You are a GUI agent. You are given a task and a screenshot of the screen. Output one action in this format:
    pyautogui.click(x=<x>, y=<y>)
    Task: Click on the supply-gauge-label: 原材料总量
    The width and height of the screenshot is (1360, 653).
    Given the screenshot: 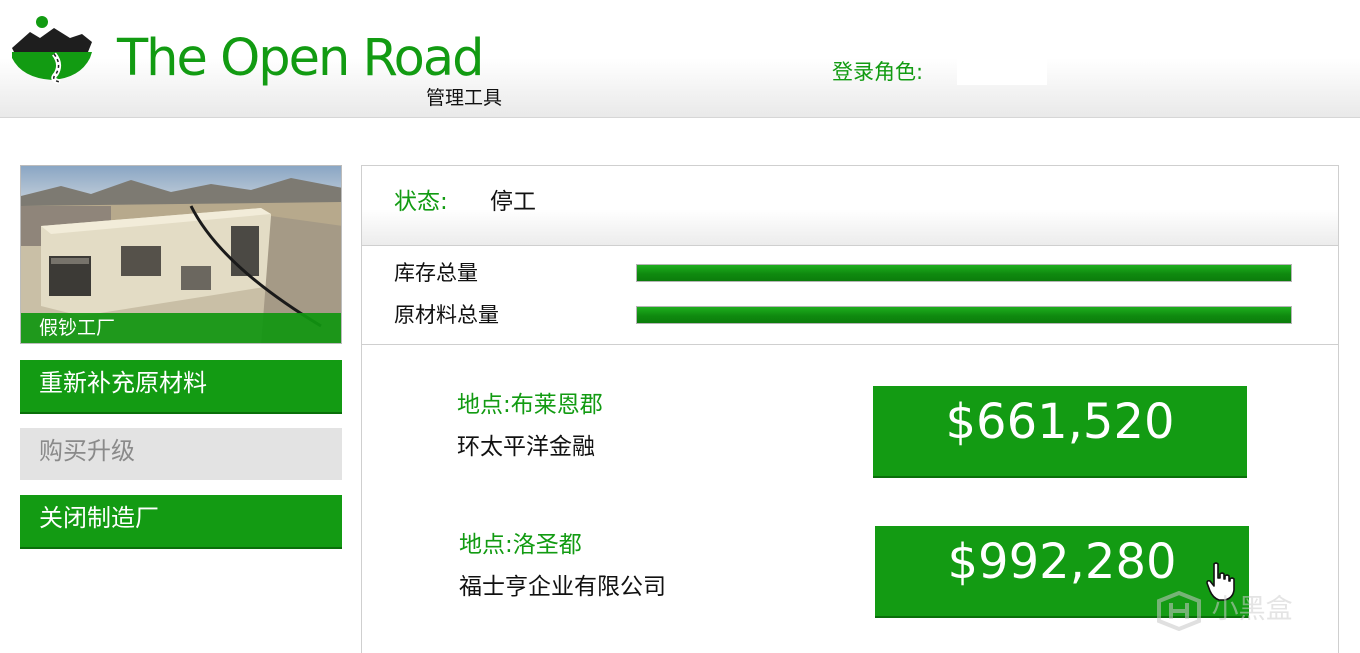 What is the action you would take?
    pyautogui.click(x=446, y=315)
    